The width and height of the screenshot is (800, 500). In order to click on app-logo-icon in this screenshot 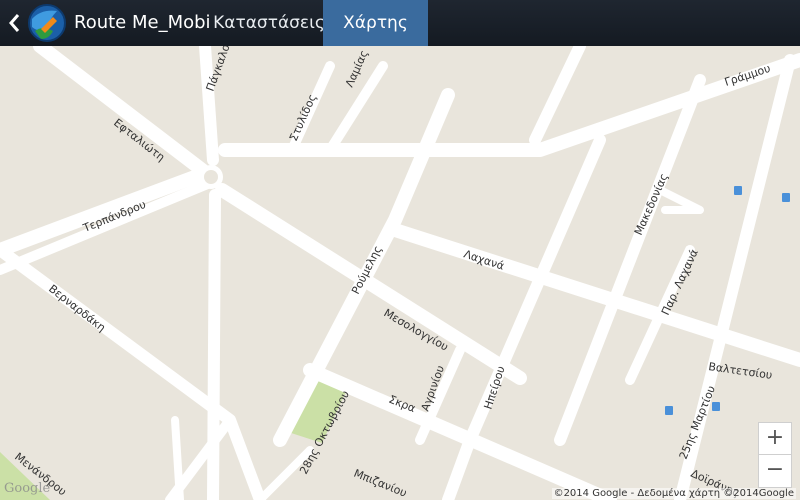, I will do `click(47, 23)`.